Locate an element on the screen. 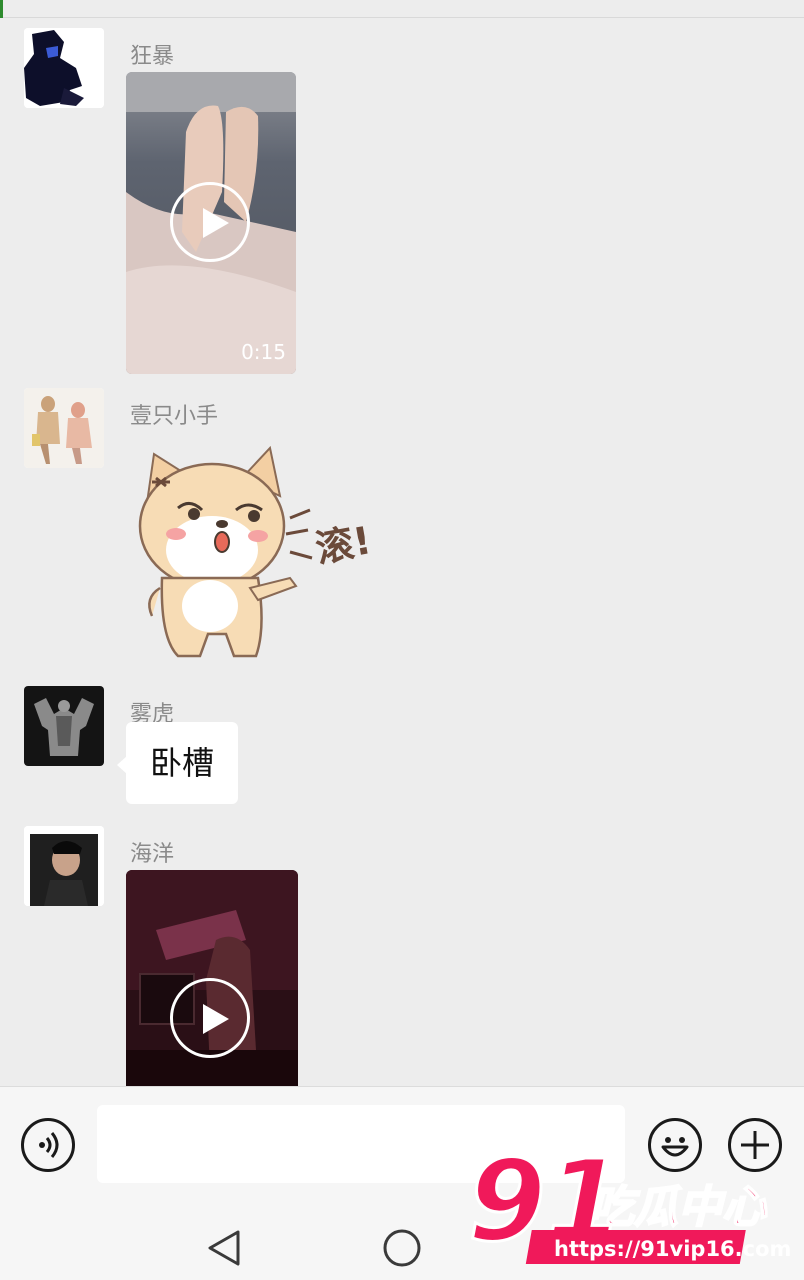 The width and height of the screenshot is (804, 1280). voice-icon is located at coordinates (48, 1145).